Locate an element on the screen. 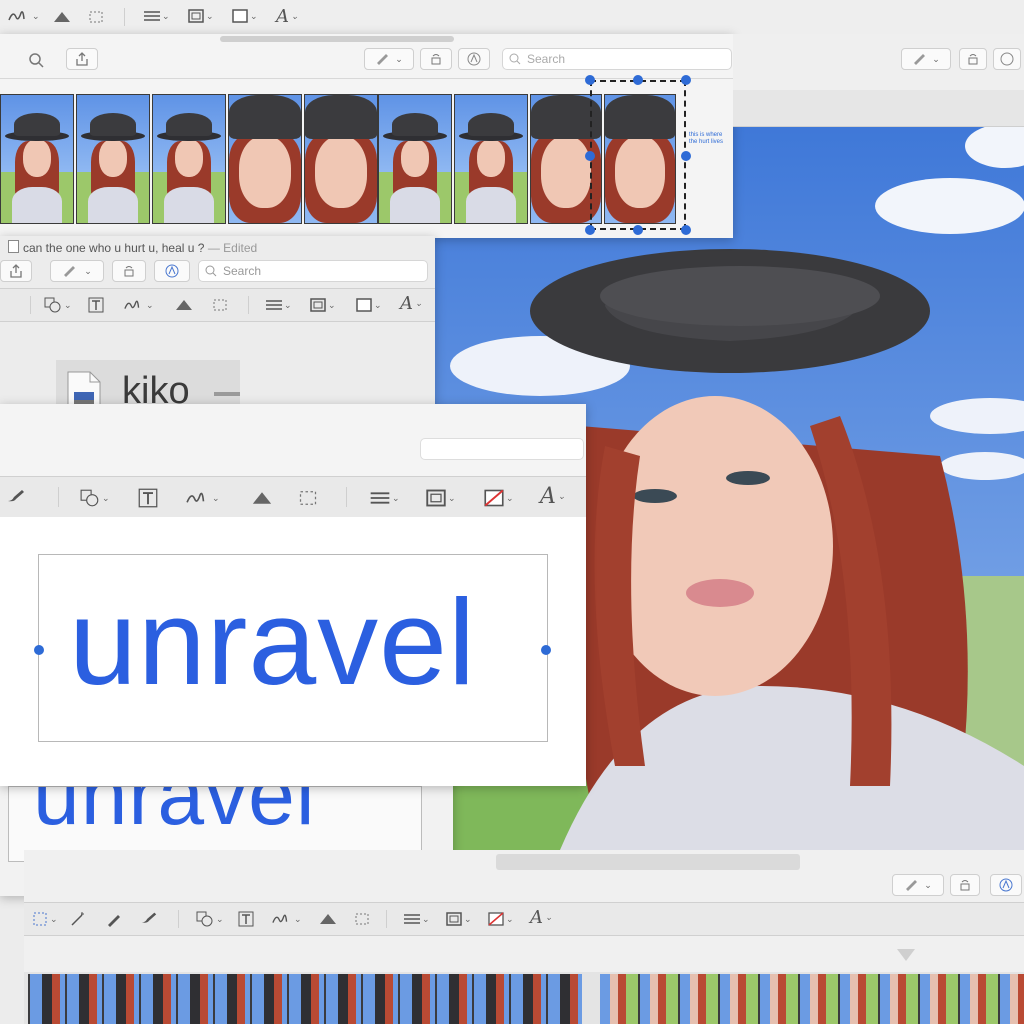 The height and width of the screenshot is (1024, 1024). filmstrip-frames-left is located at coordinates (305, 999).